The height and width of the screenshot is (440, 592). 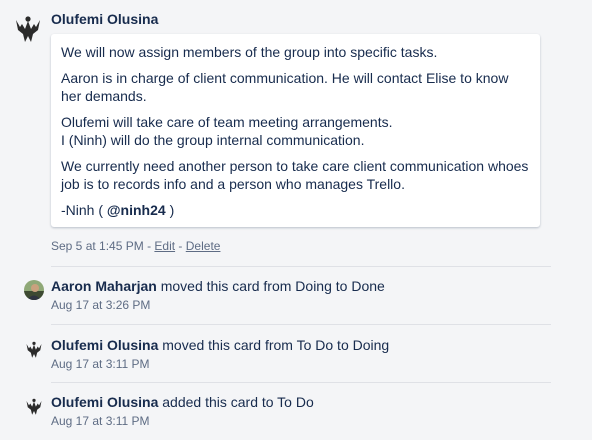 I want to click on activity-time: Aug 17 at 3:26 PM, so click(x=100, y=305).